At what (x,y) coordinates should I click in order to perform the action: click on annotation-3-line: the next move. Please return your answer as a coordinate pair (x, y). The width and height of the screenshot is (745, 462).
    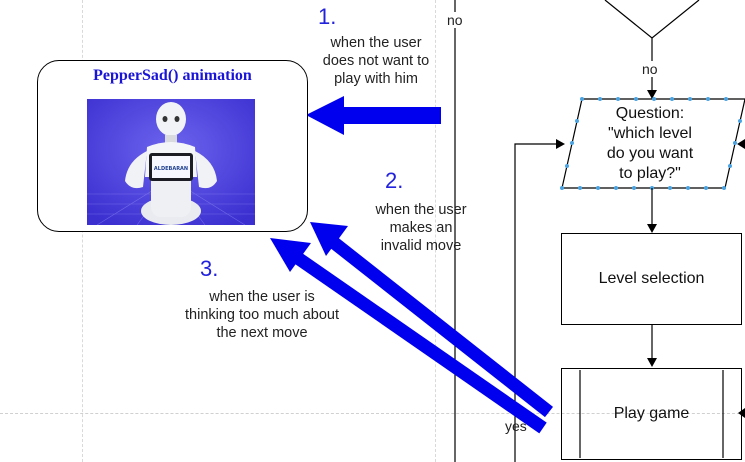
    Looking at the image, I should click on (262, 333).